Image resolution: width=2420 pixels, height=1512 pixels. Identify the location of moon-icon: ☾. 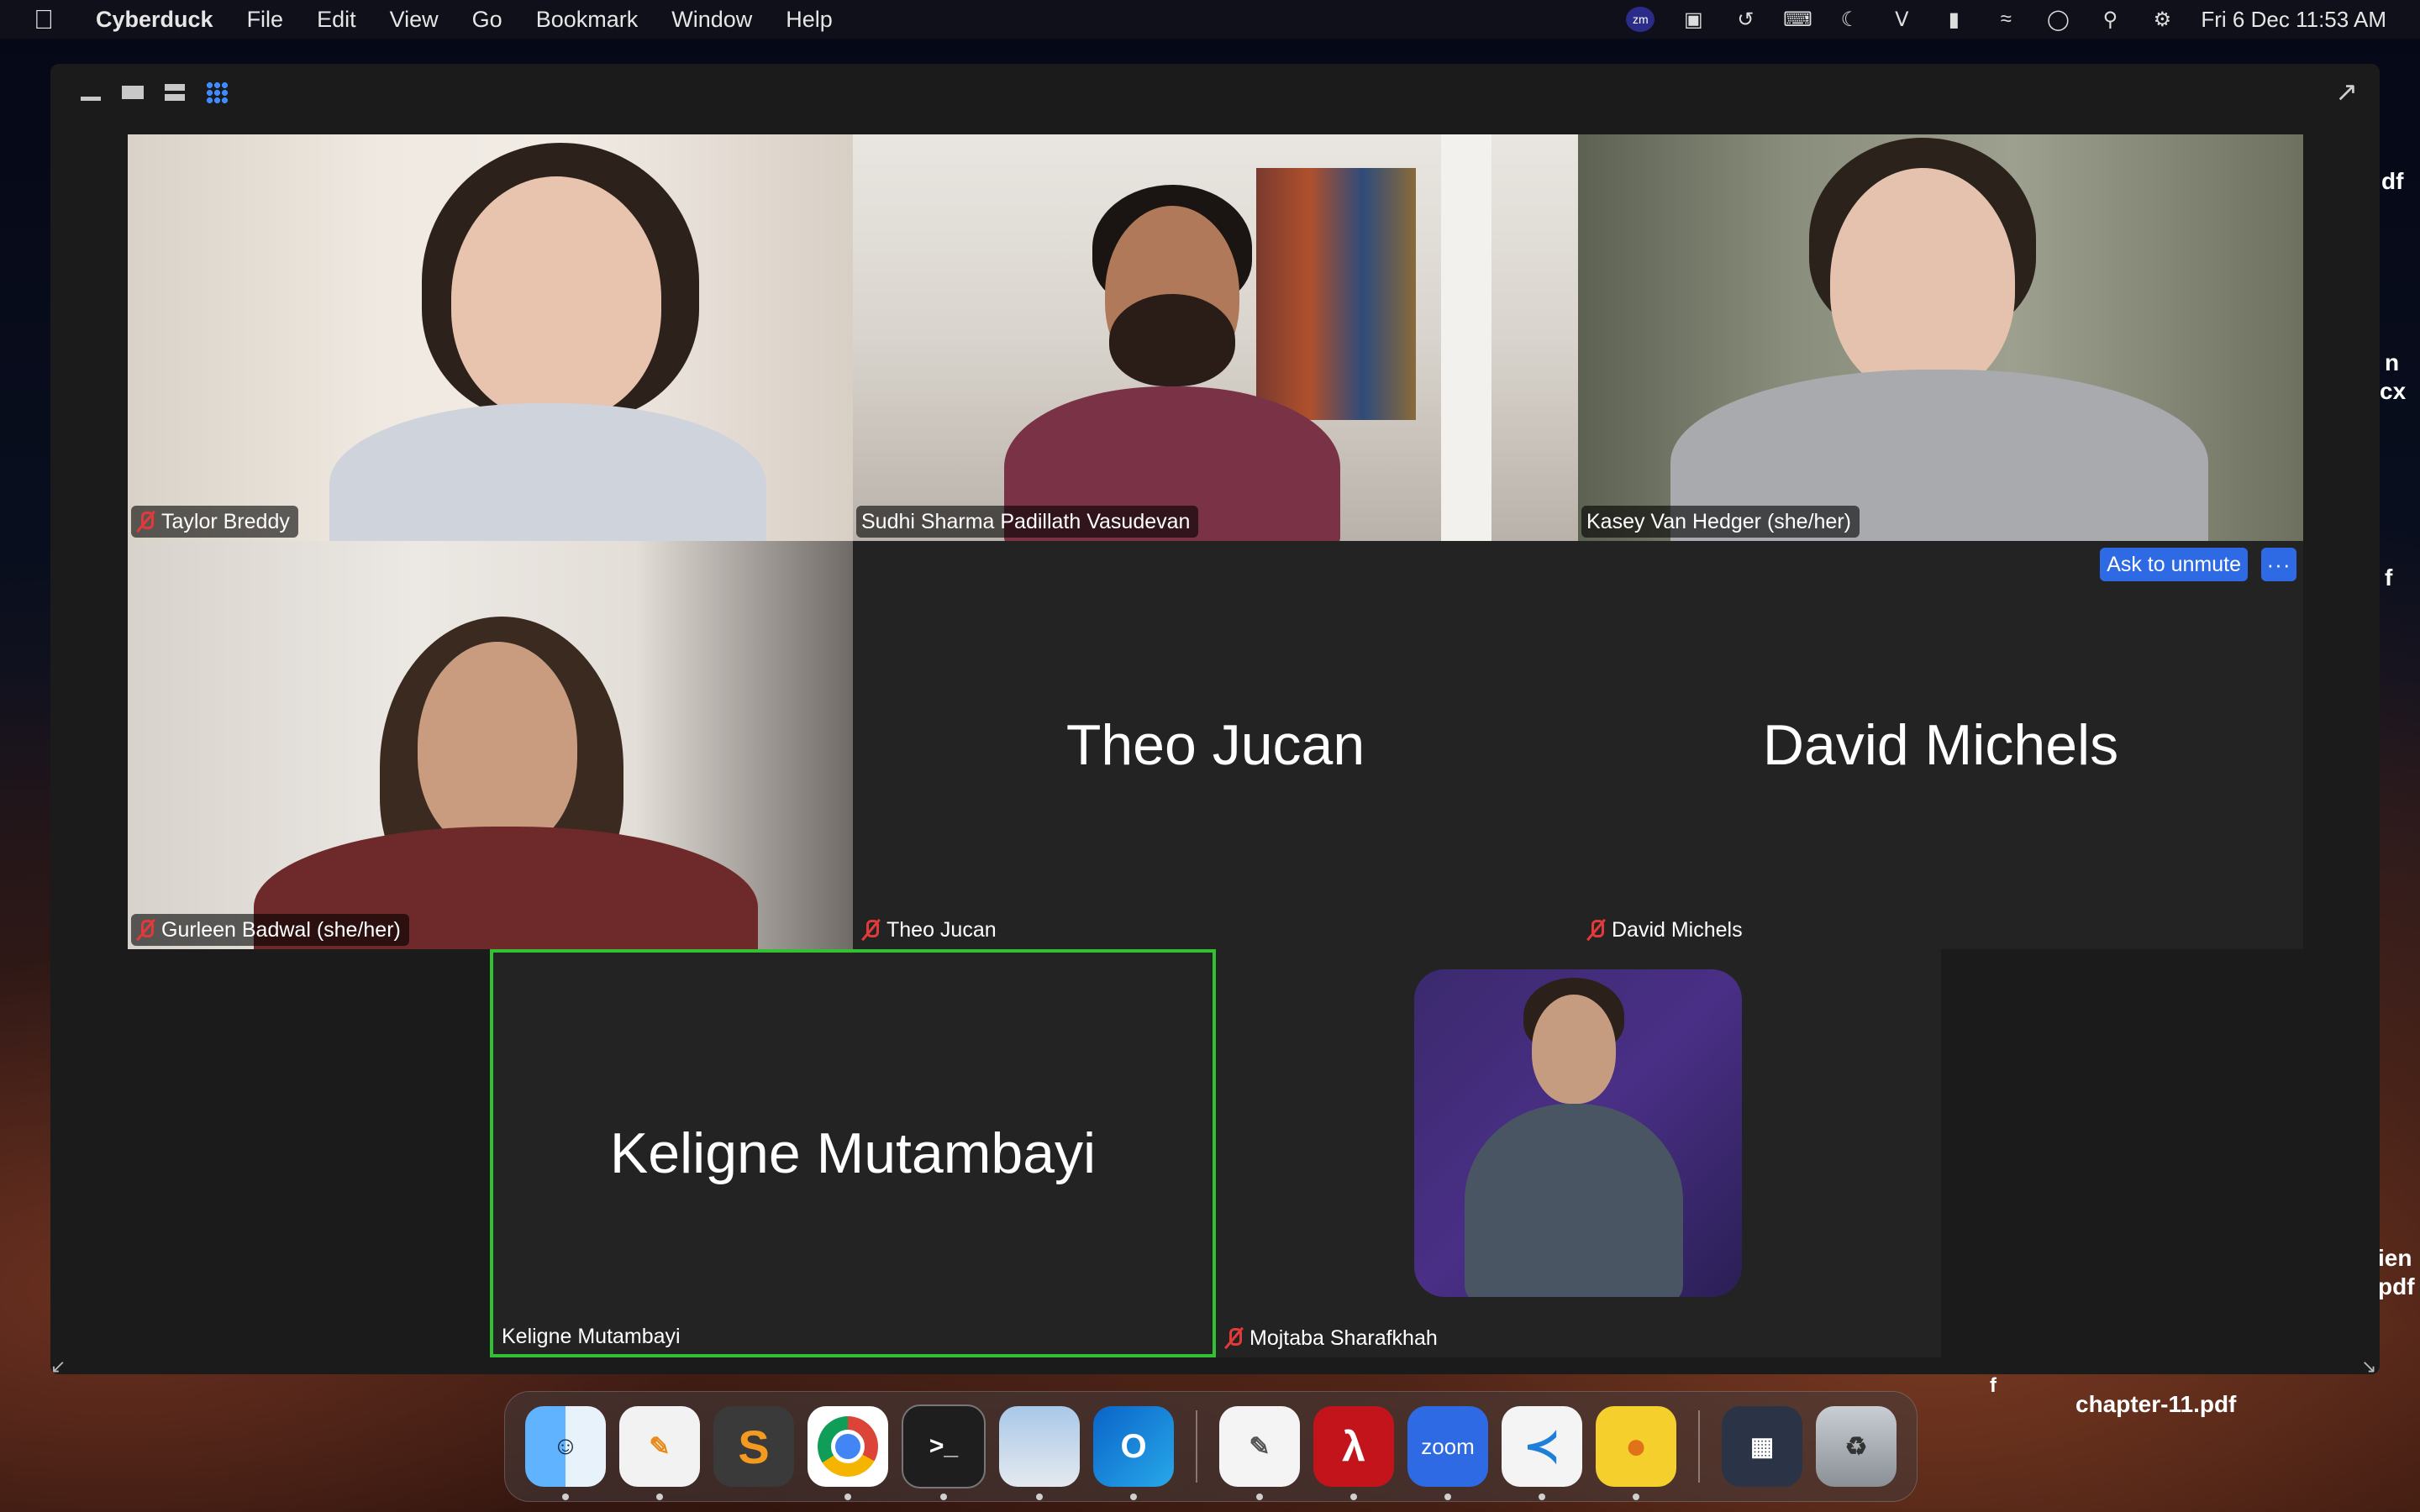
(1850, 19).